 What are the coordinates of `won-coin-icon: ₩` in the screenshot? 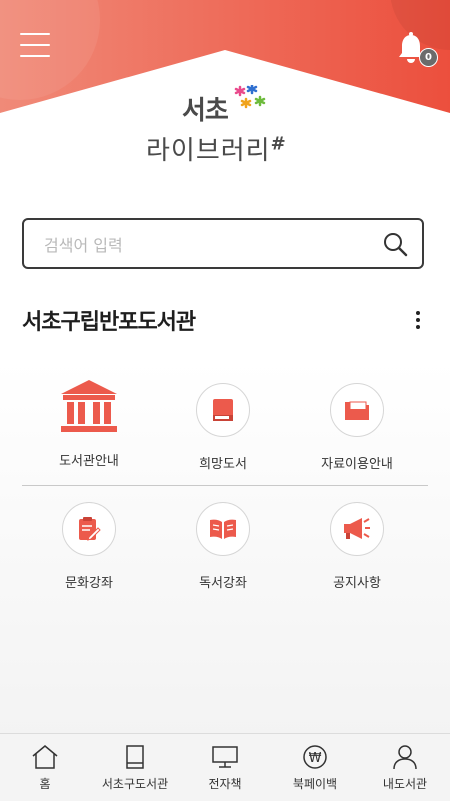 It's located at (315, 757).